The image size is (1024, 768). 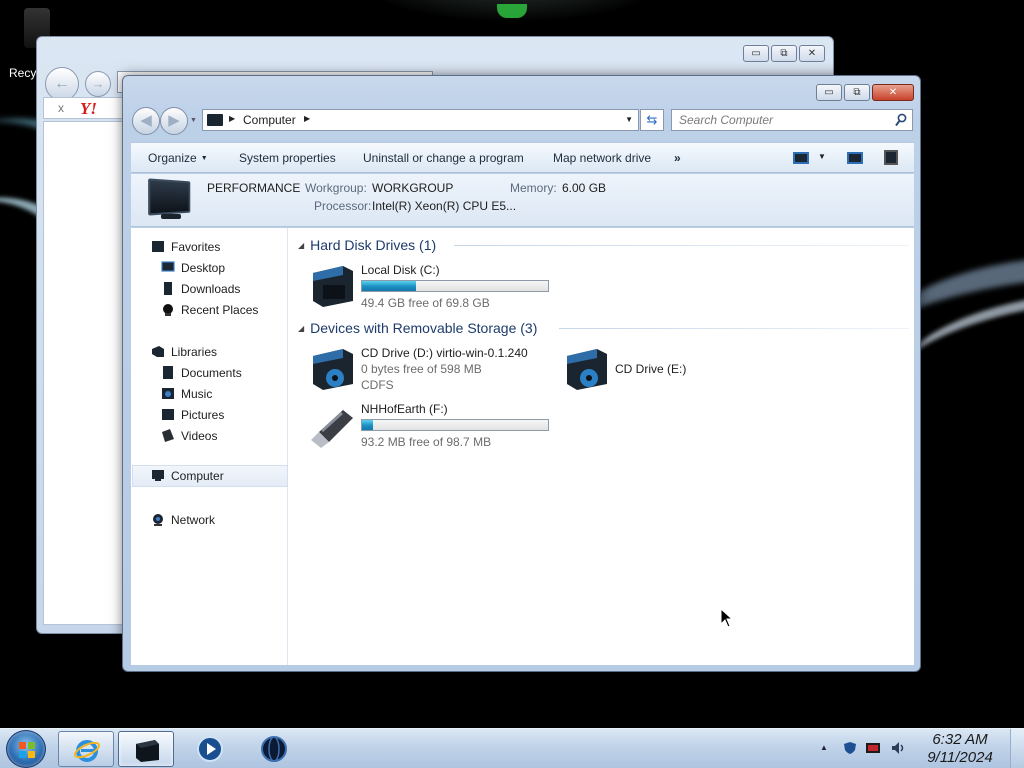 What do you see at coordinates (901, 120) in the screenshot?
I see `search-icon` at bounding box center [901, 120].